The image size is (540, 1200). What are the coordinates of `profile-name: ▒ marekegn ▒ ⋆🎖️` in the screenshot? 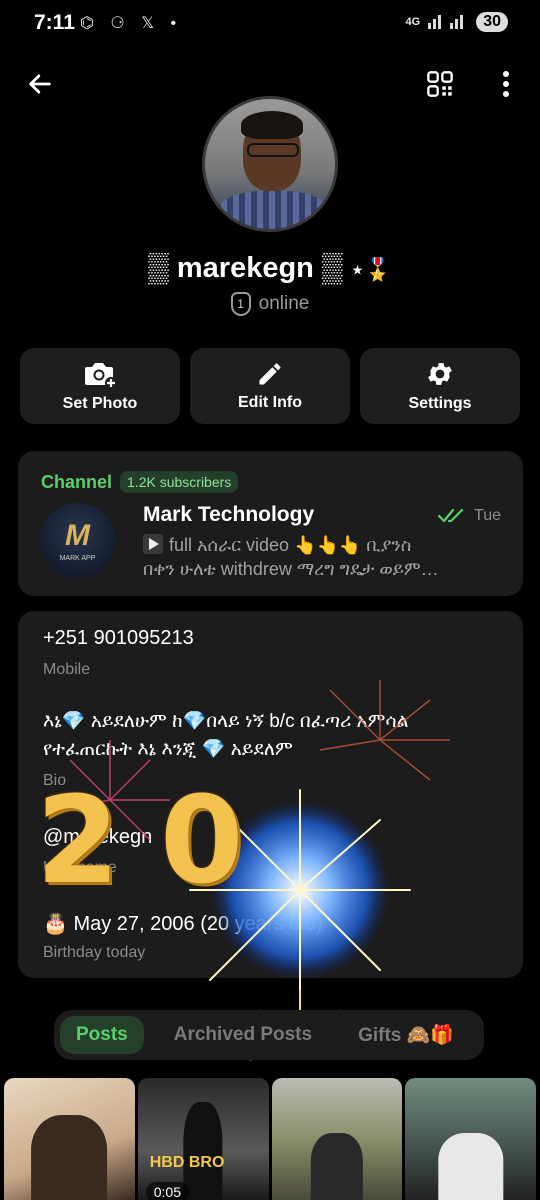 It's located at (270, 268).